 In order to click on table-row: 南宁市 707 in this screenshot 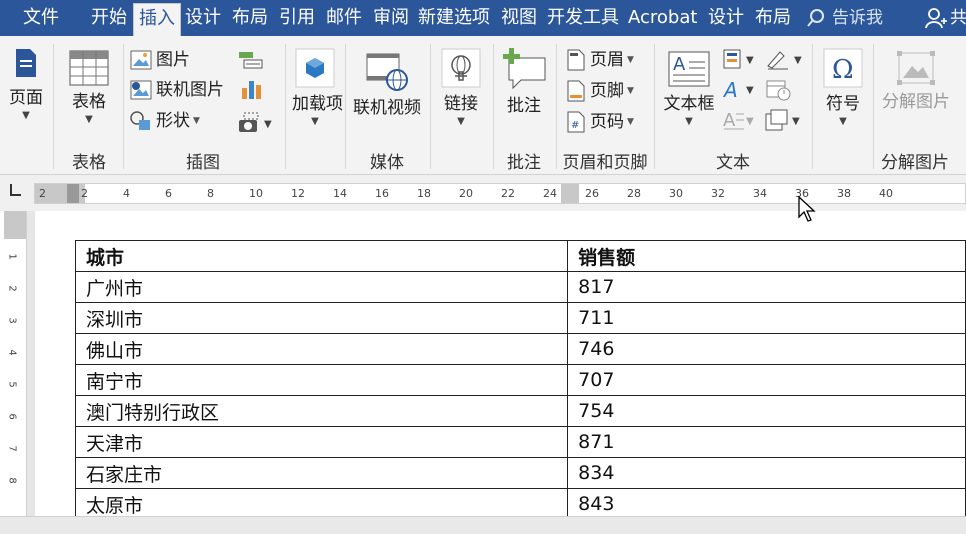, I will do `click(520, 380)`.